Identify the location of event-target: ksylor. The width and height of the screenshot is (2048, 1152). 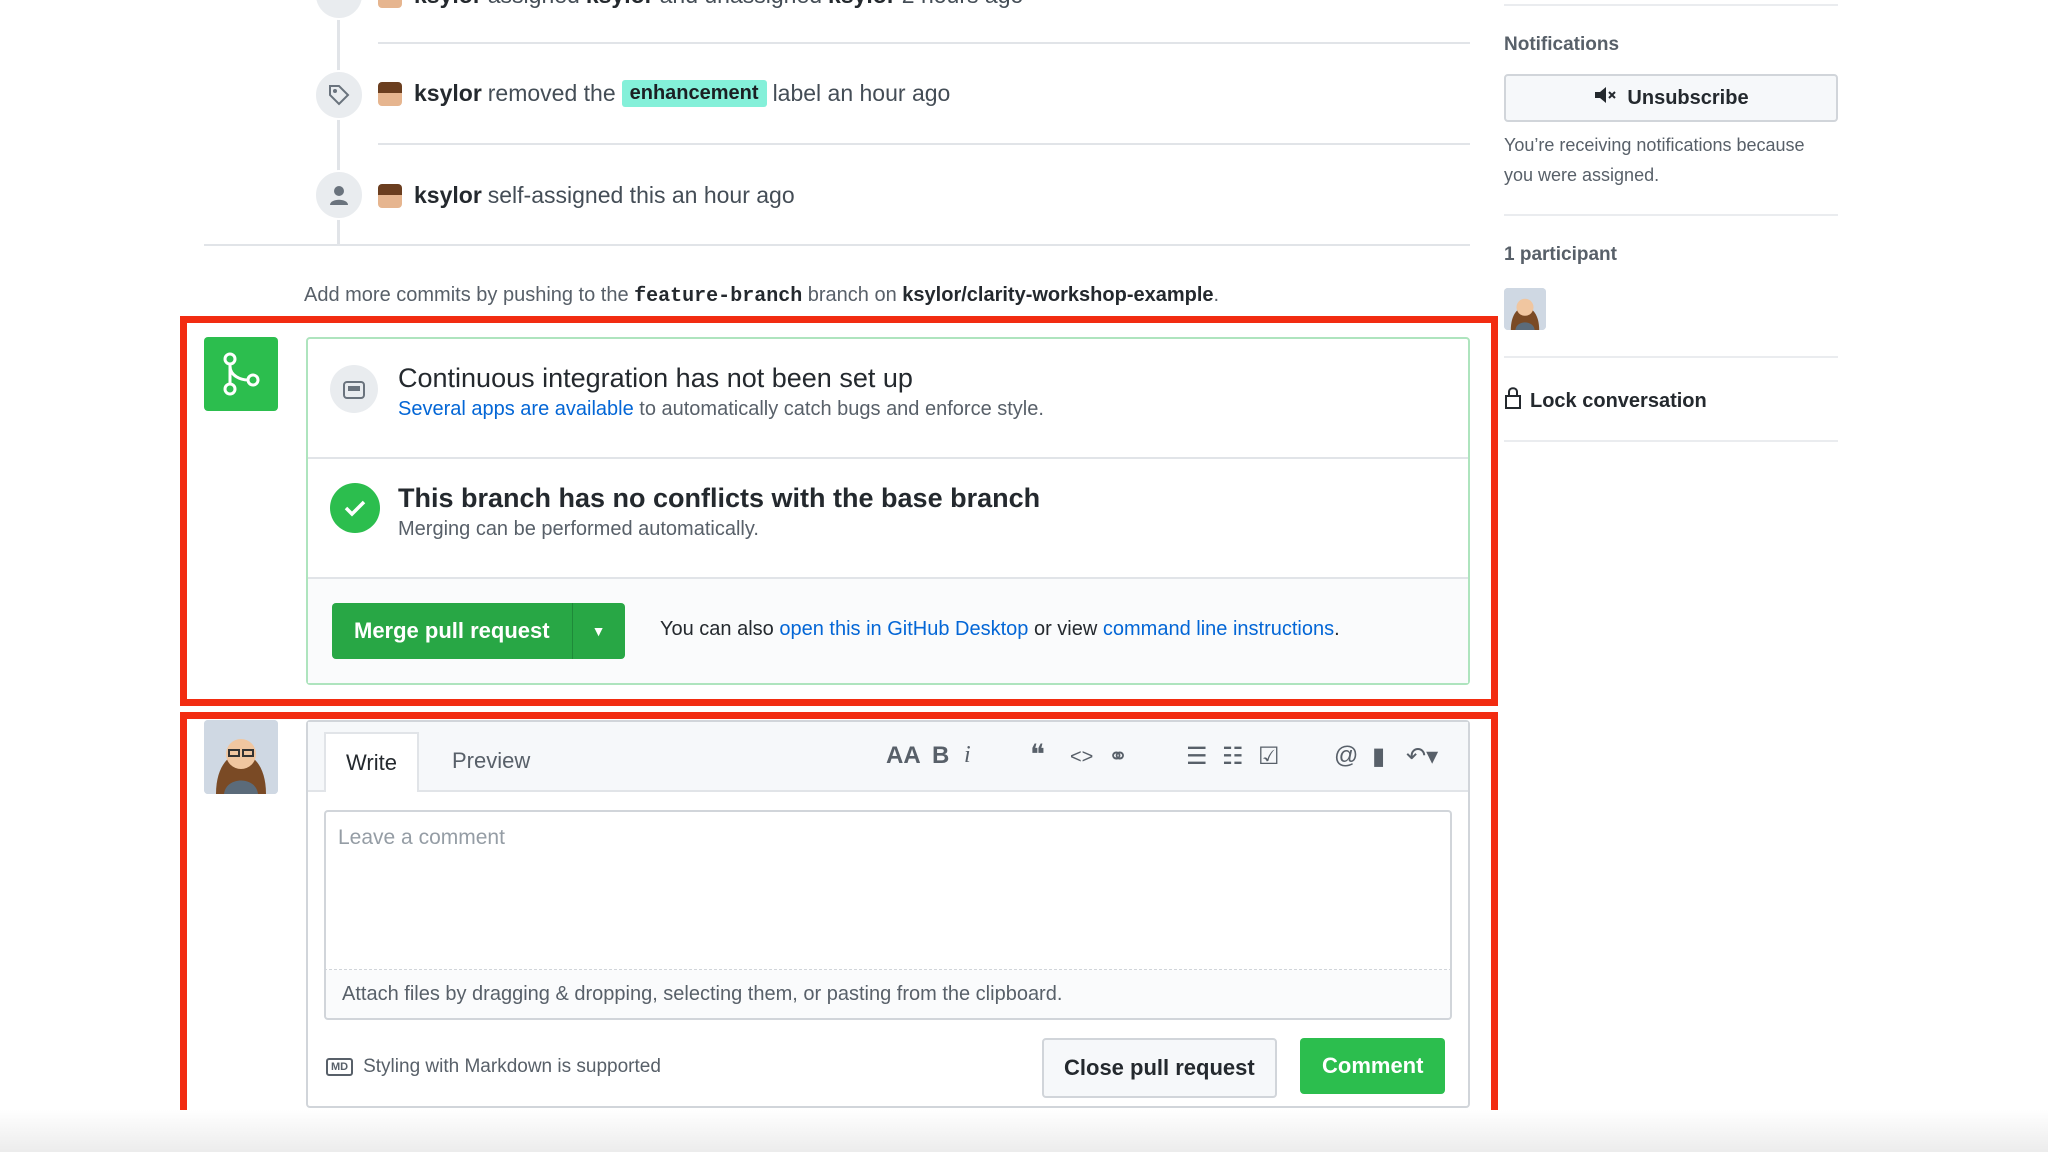
(620, 4).